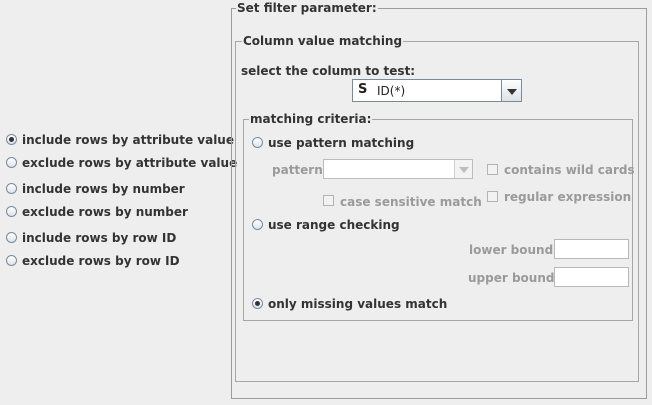 This screenshot has width=652, height=405. I want to click on upper-bound-label: upper bound:, so click(514, 278).